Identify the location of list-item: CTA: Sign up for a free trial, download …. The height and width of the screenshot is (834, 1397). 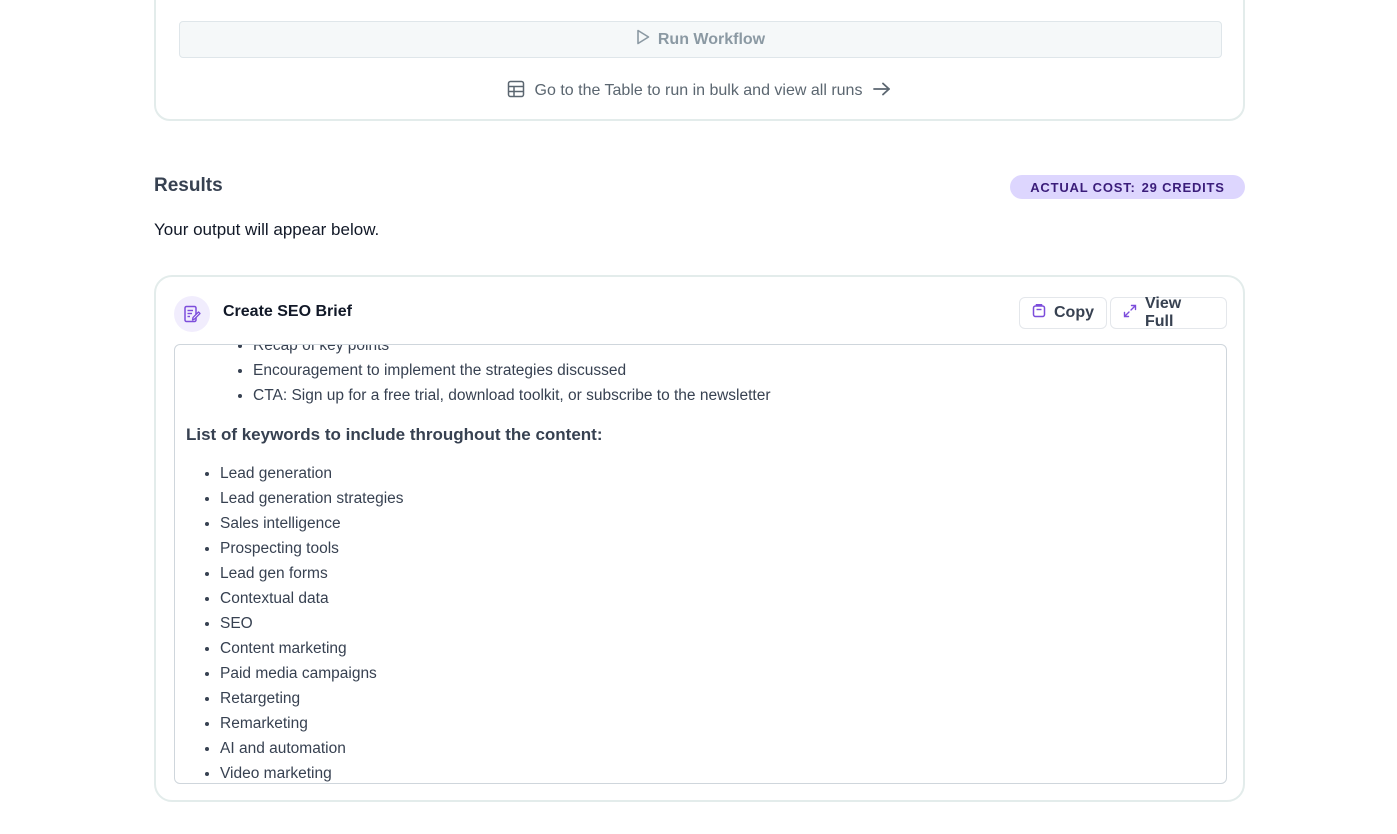
(739, 395).